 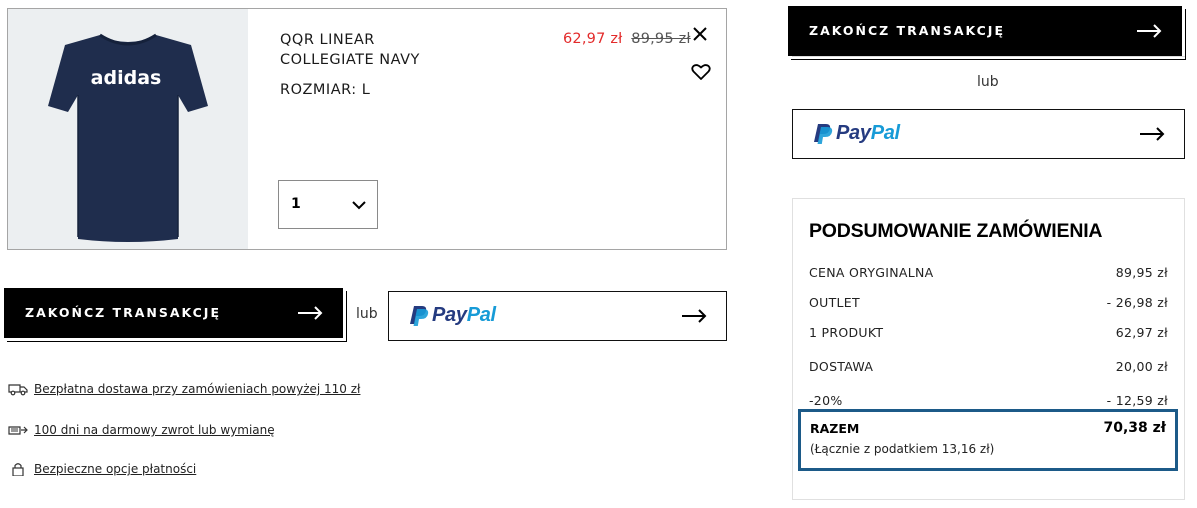 I want to click on quantity-select: 1, so click(x=328, y=204).